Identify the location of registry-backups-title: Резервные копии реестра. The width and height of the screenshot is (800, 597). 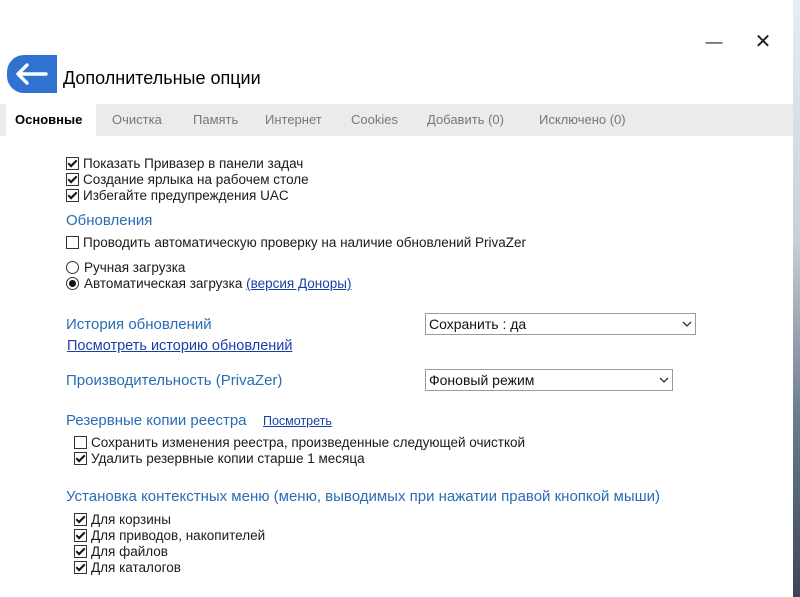
(156, 420).